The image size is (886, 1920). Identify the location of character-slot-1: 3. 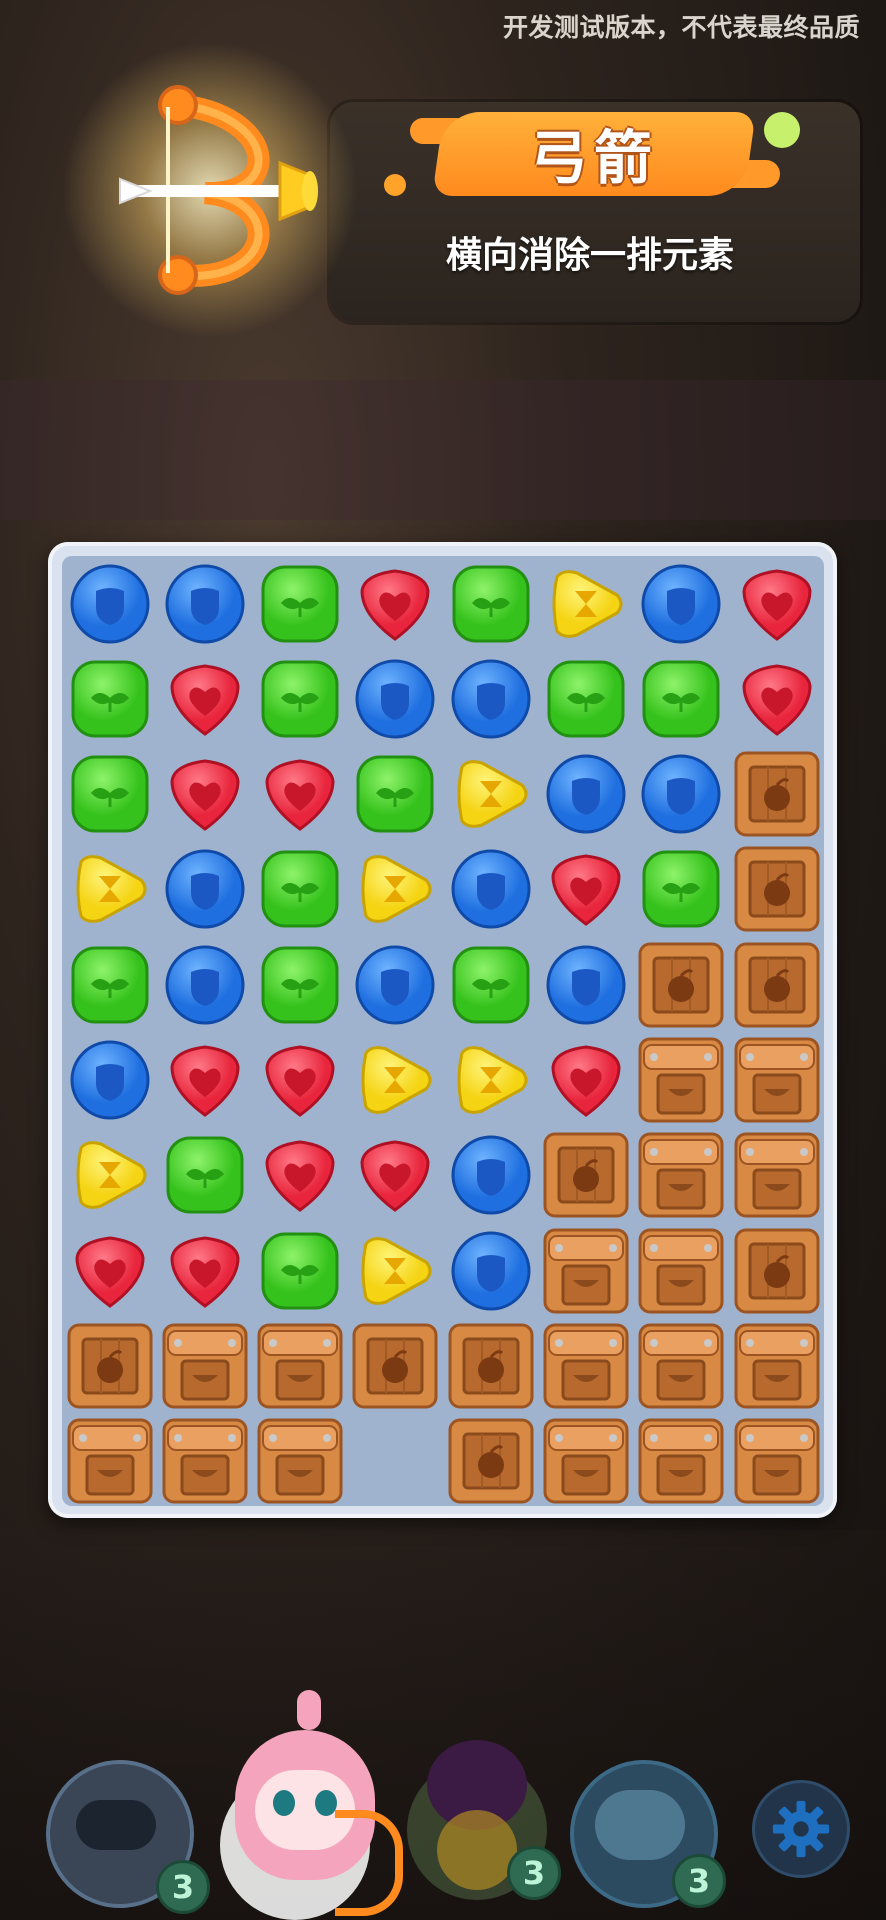
(128, 1837).